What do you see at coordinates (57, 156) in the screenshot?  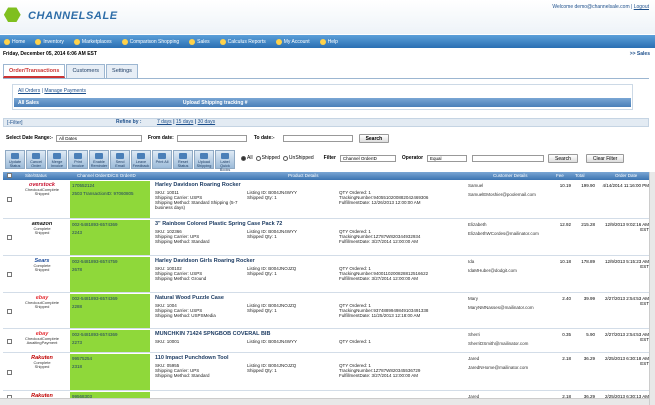 I see `merge-invoice-icon` at bounding box center [57, 156].